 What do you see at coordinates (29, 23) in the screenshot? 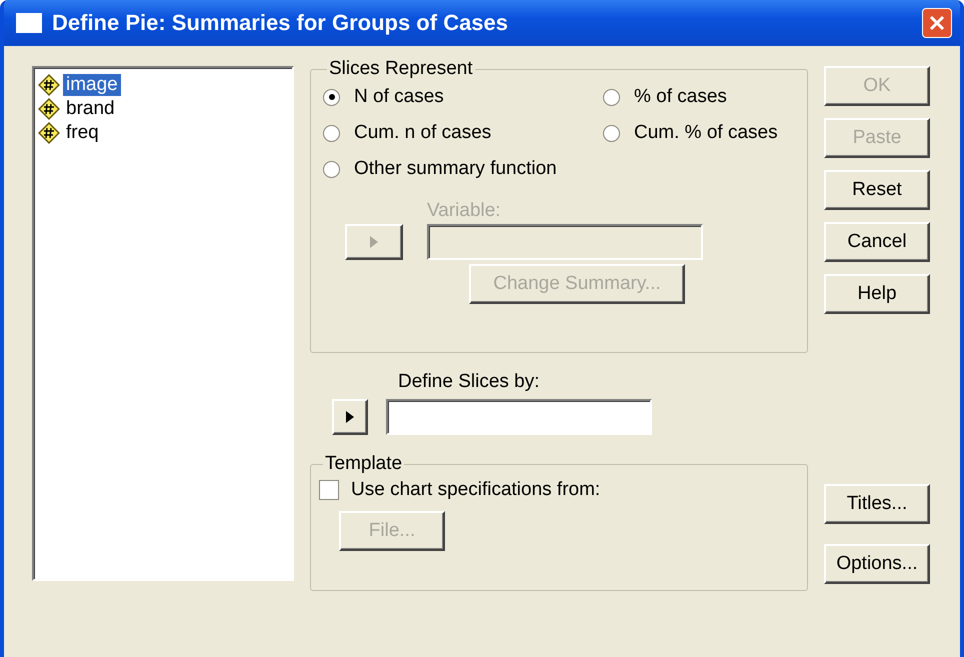
I see `window-icon` at bounding box center [29, 23].